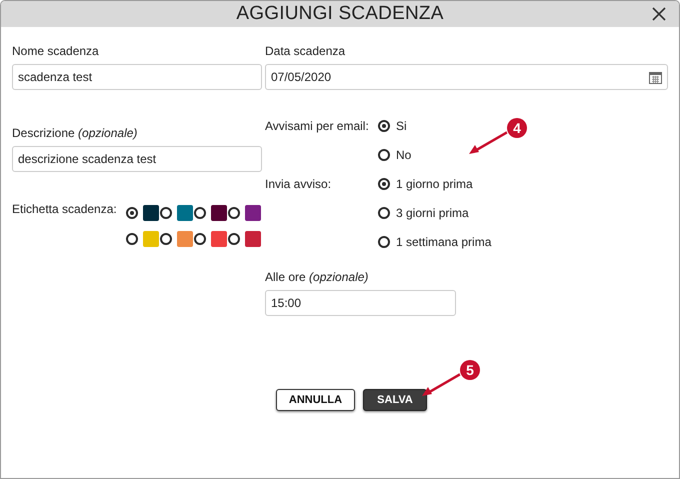  Describe the element at coordinates (298, 184) in the screenshot. I see `field-label: Invia avviso:` at that location.